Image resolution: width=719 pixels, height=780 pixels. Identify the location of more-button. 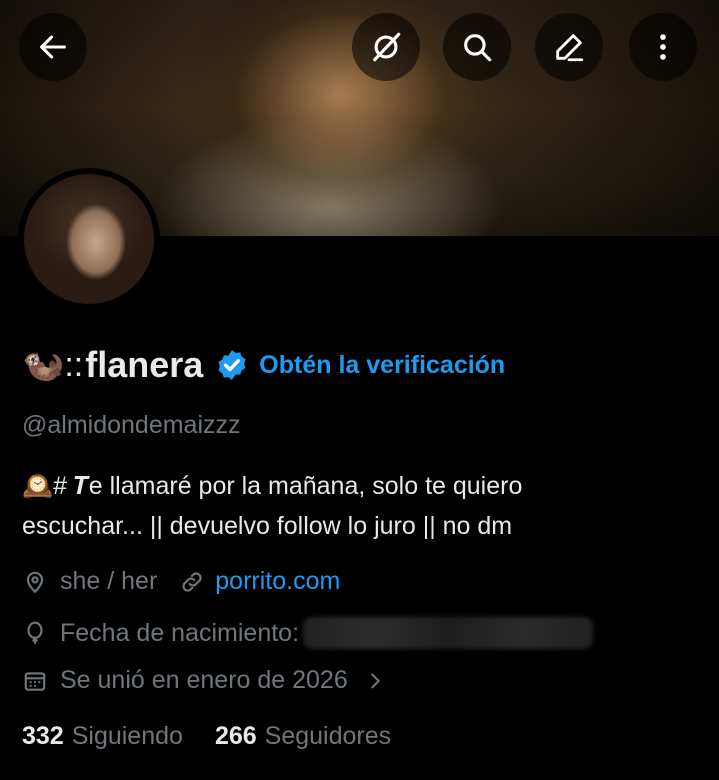
(663, 47).